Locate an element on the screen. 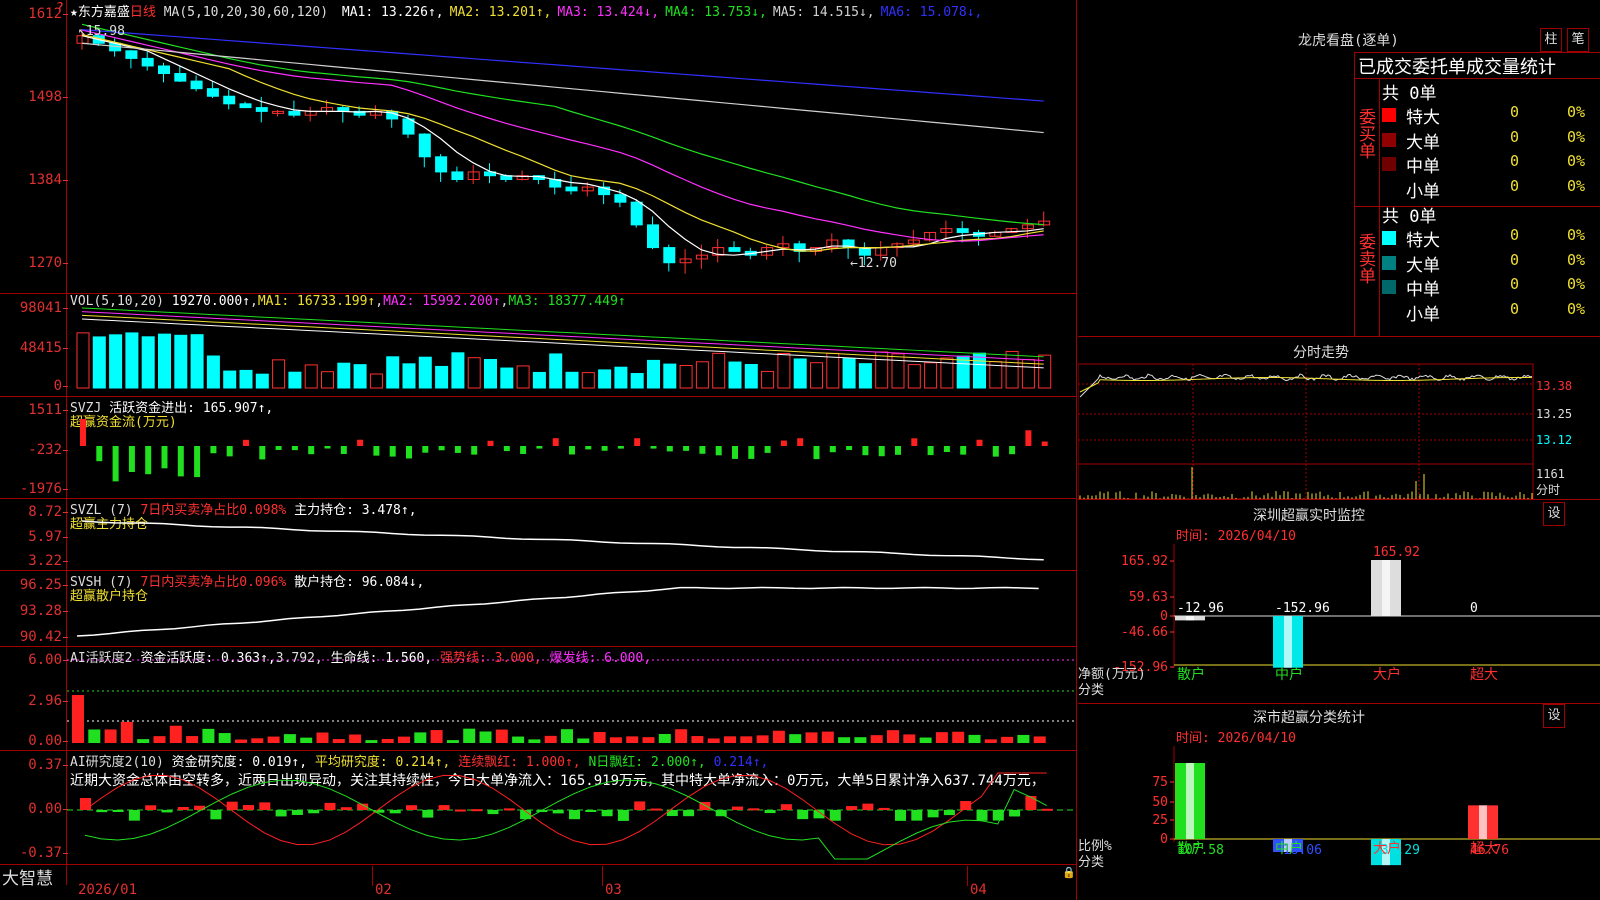  order-size-label: 大单 is located at coordinates (1423, 142).